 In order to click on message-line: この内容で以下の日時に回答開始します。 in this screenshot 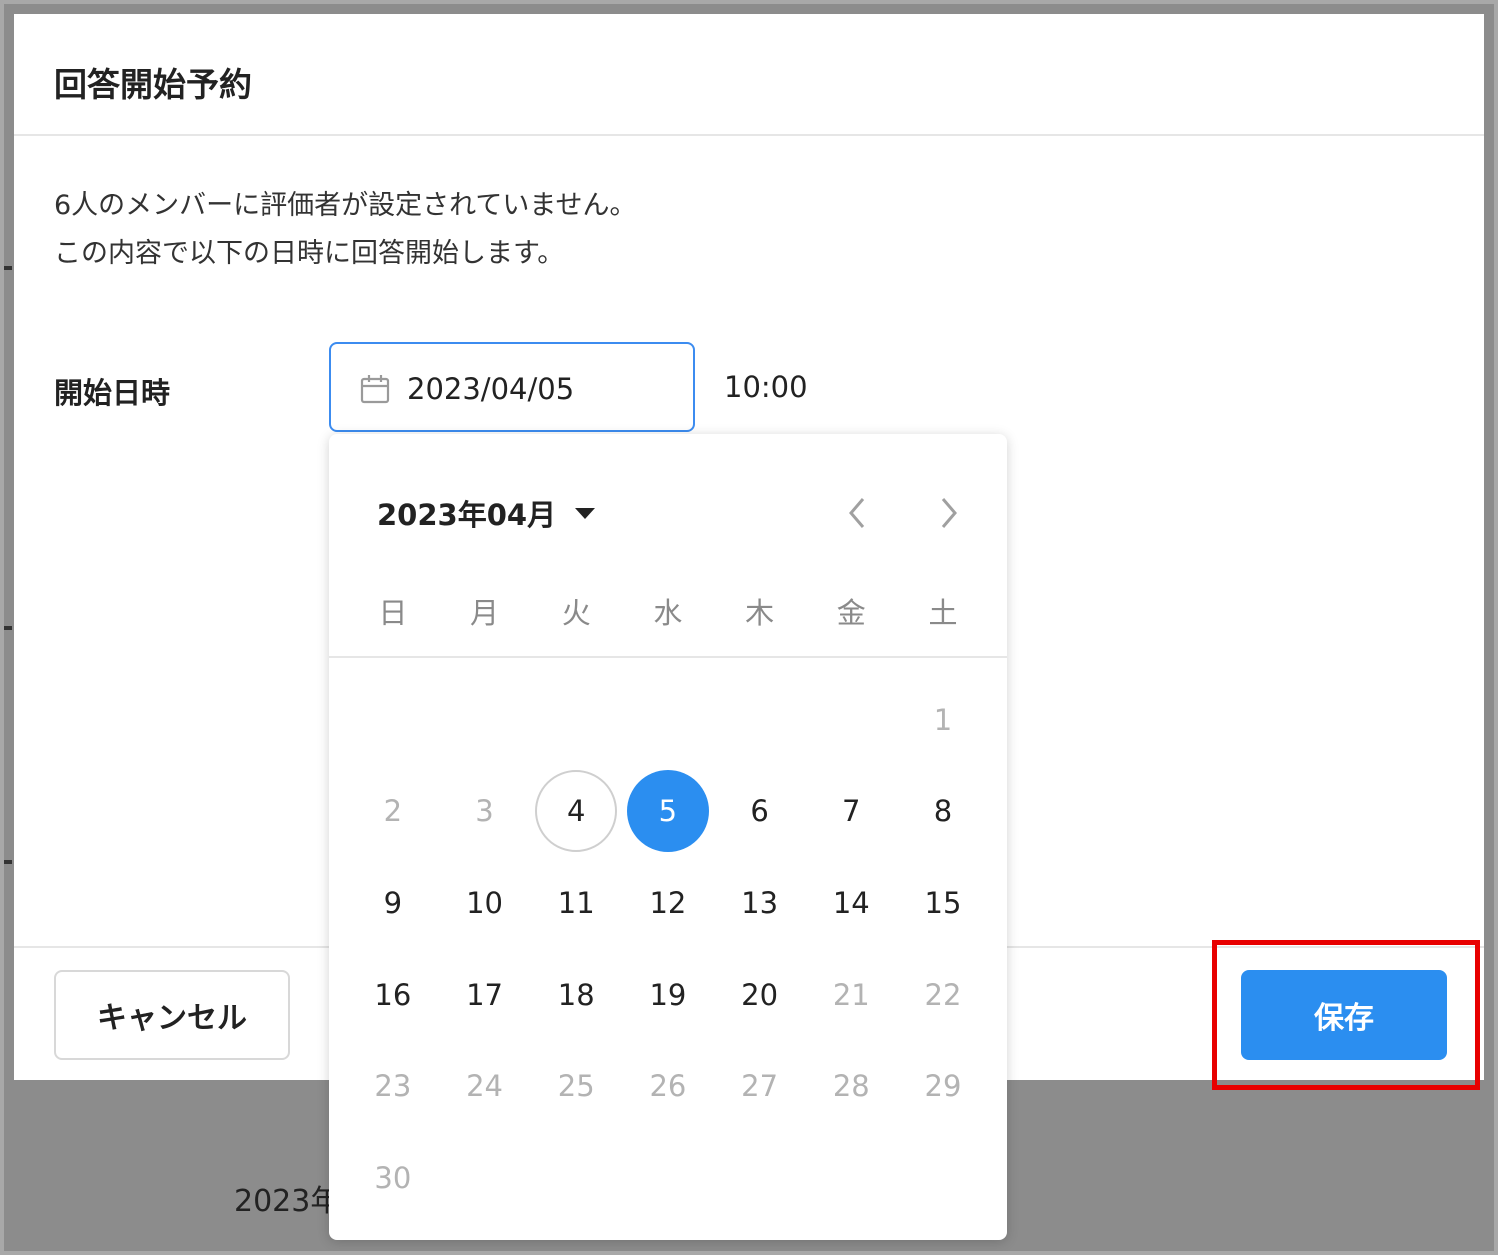, I will do `click(309, 253)`.